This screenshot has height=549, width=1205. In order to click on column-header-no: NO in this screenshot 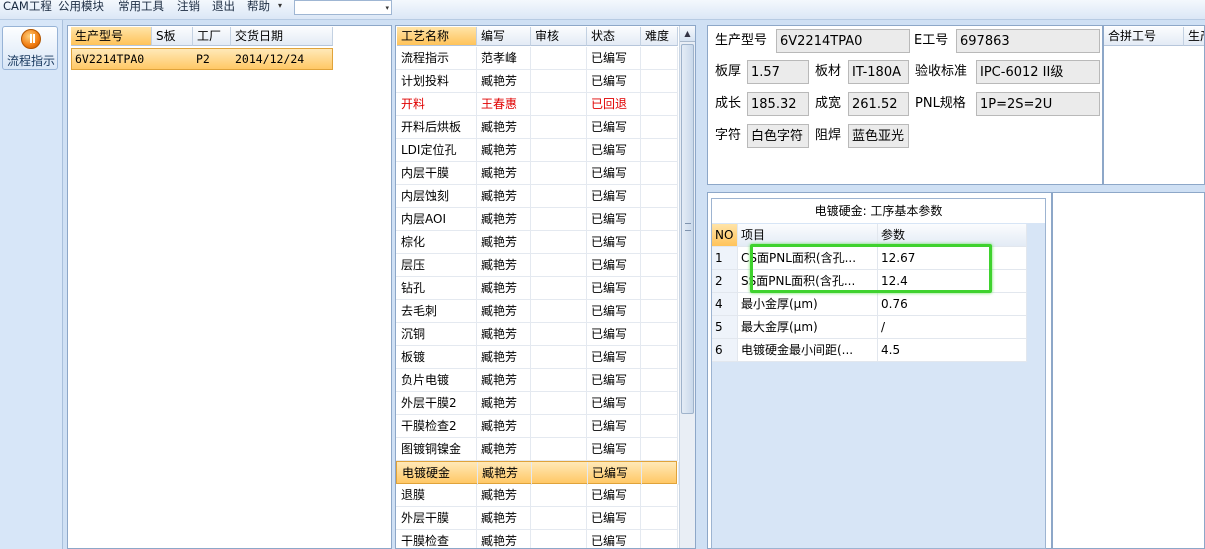, I will do `click(725, 235)`.